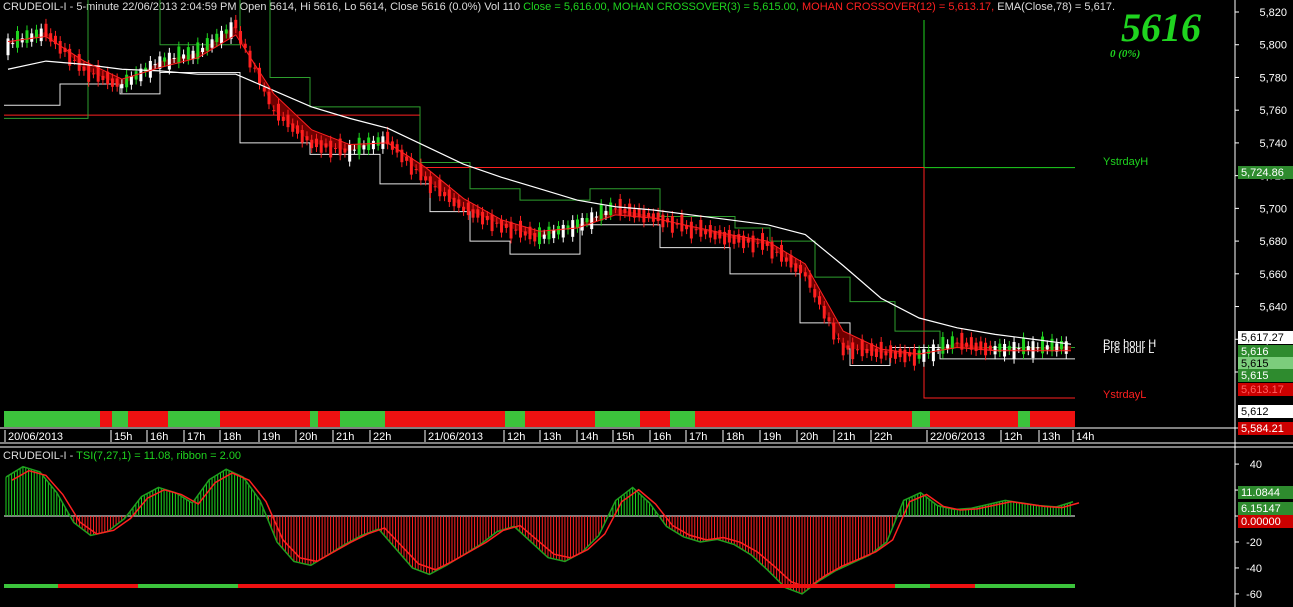 This screenshot has height=607, width=1293. Describe the element at coordinates (1013, 437) in the screenshot. I see `time-axis-label: 12h` at that location.